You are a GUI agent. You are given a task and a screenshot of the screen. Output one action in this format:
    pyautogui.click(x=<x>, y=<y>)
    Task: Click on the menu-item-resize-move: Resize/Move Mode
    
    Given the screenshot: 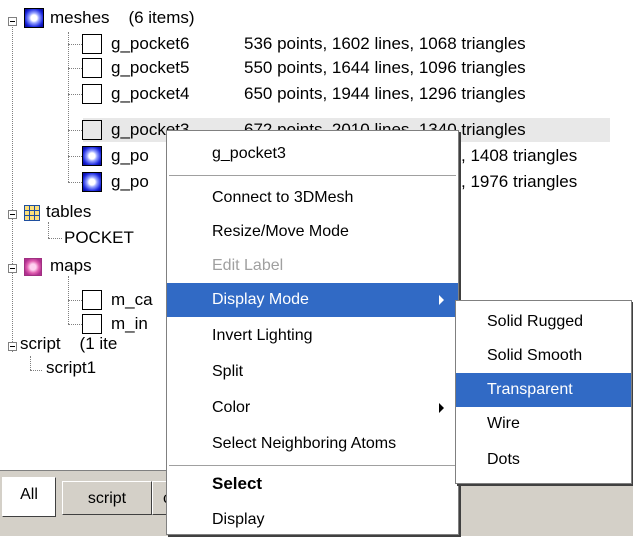 What is the action you would take?
    pyautogui.click(x=312, y=232)
    